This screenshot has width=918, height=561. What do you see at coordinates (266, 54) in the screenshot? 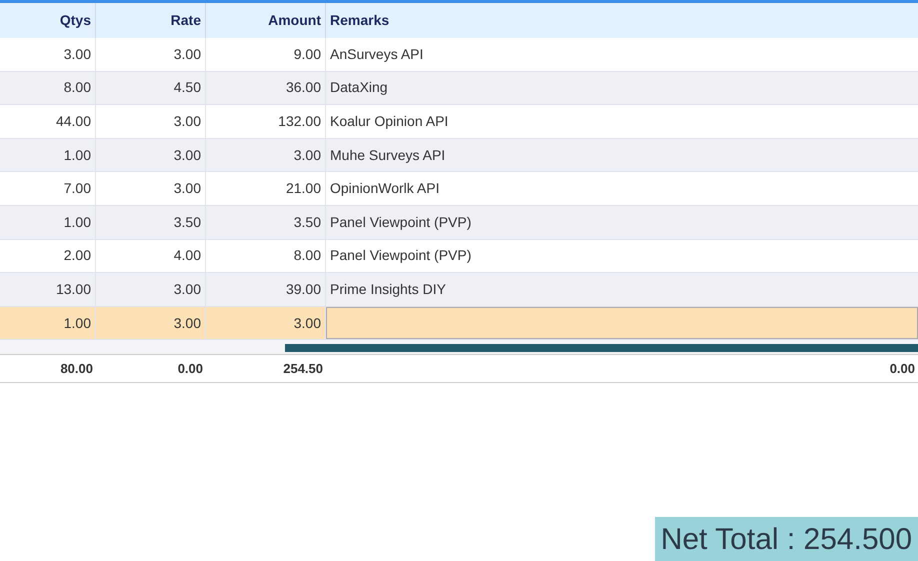
I see `table-cell: 9.00` at bounding box center [266, 54].